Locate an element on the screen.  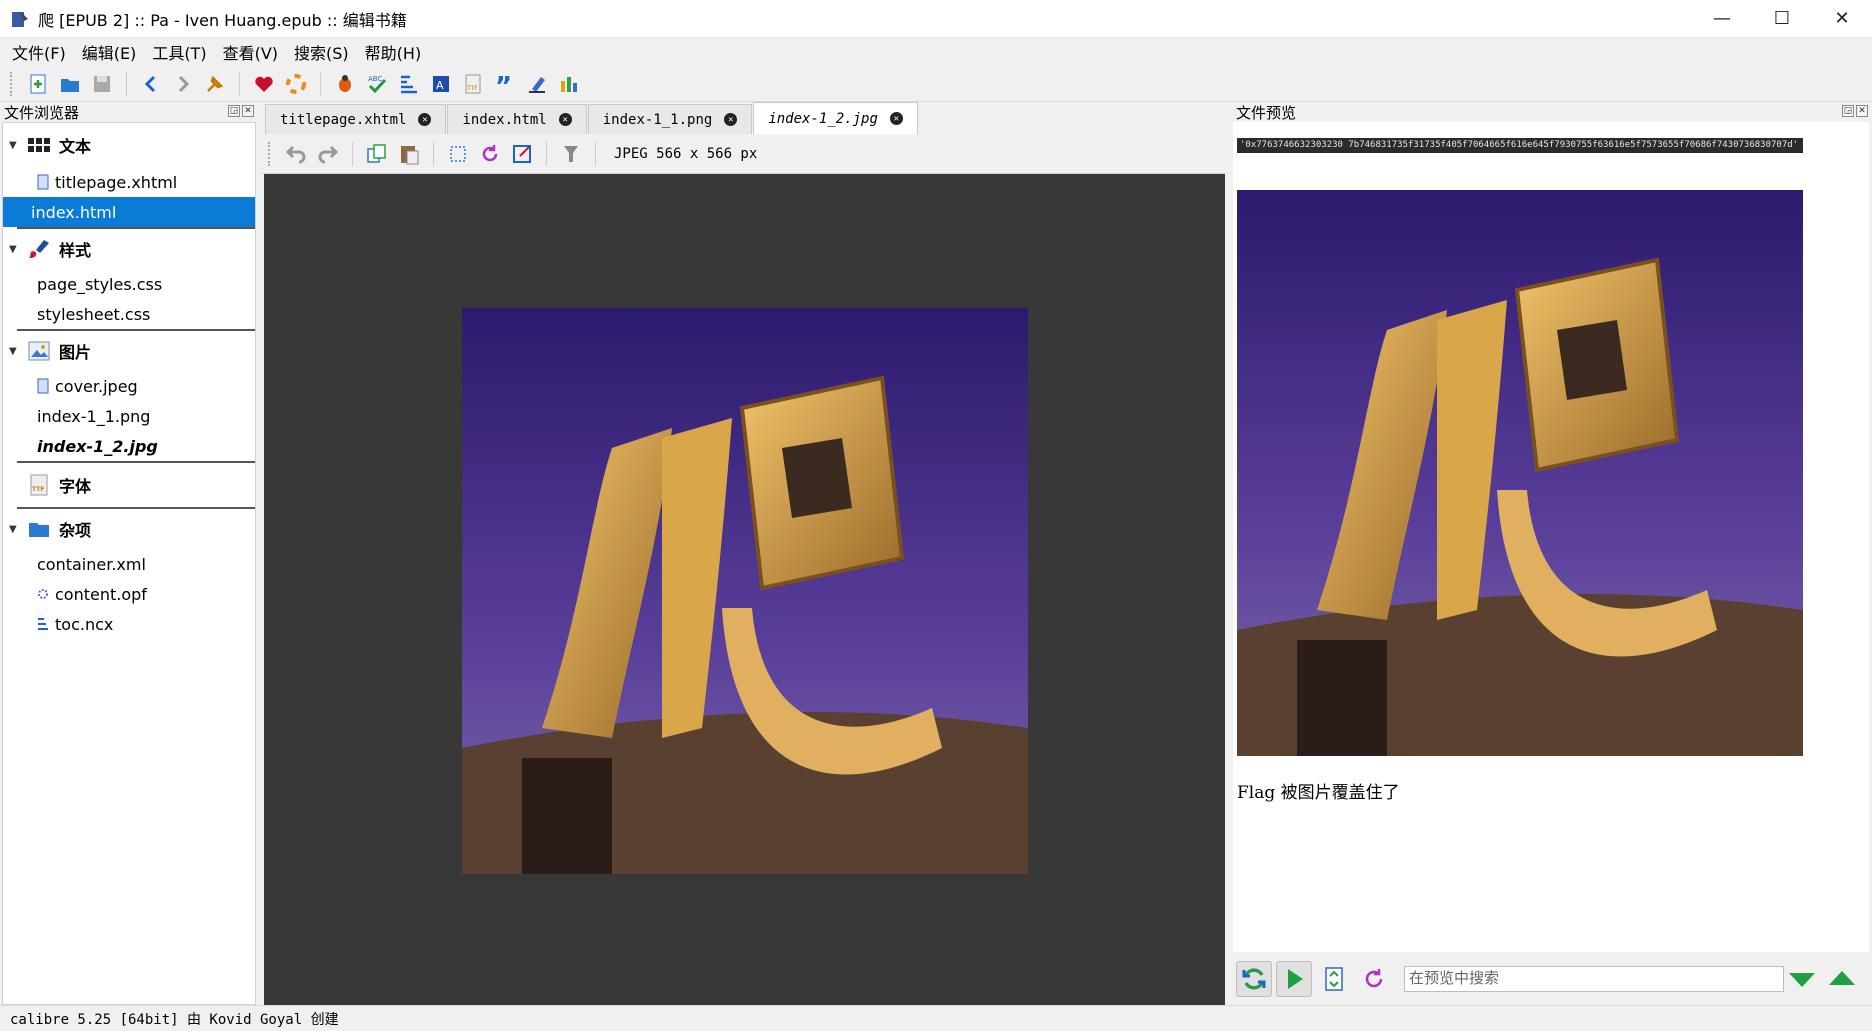
preview-search-input is located at coordinates (1594, 978).